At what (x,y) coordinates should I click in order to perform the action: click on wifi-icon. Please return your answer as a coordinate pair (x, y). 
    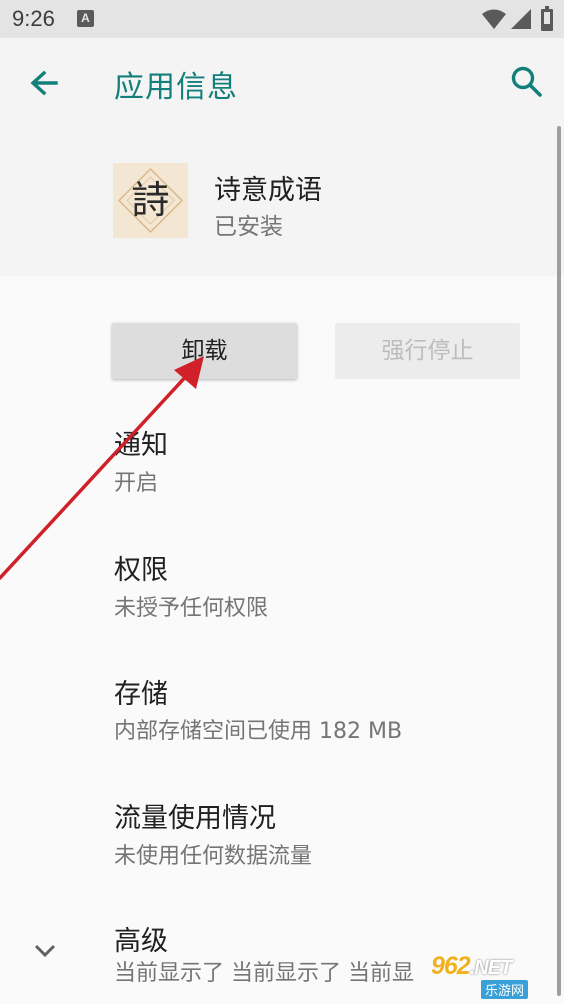
    Looking at the image, I should click on (494, 19).